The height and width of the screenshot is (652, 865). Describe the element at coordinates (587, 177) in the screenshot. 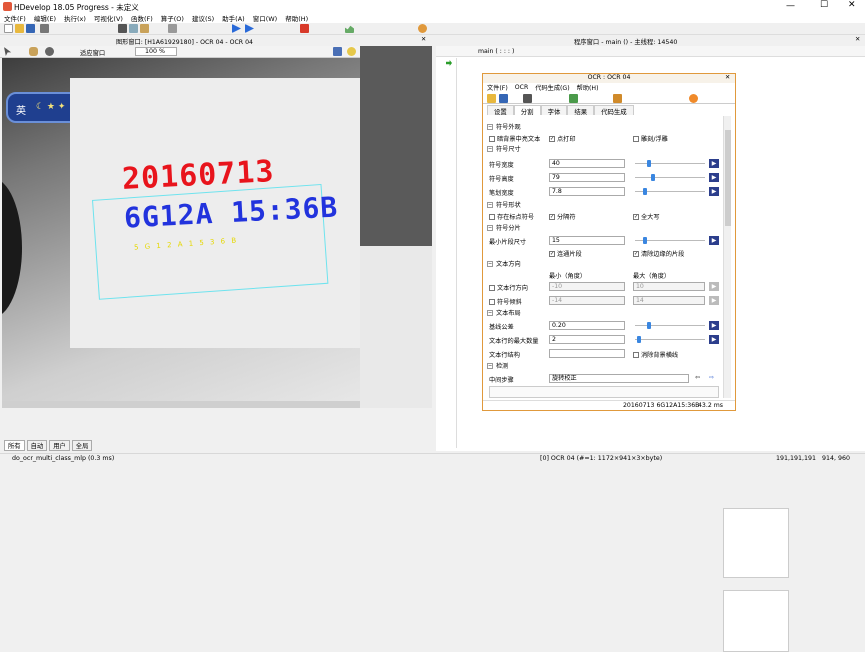

I see `height-spinbox: 79` at that location.